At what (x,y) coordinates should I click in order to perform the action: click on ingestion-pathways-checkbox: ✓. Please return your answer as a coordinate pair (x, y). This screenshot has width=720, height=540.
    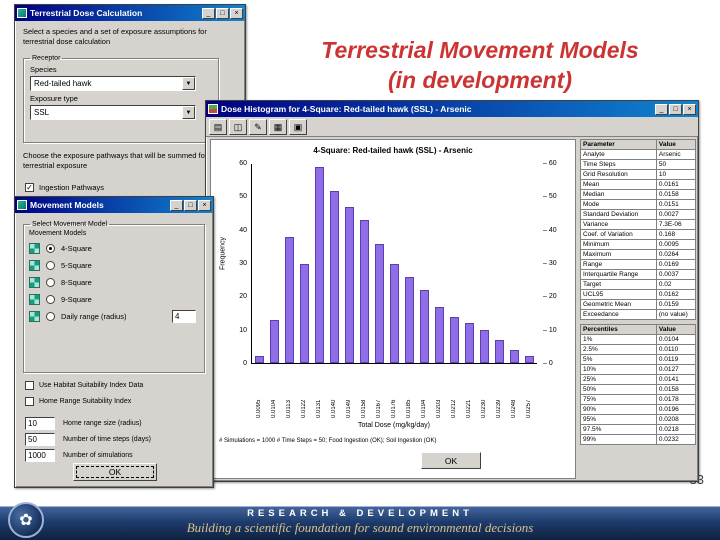
    Looking at the image, I should click on (29, 187).